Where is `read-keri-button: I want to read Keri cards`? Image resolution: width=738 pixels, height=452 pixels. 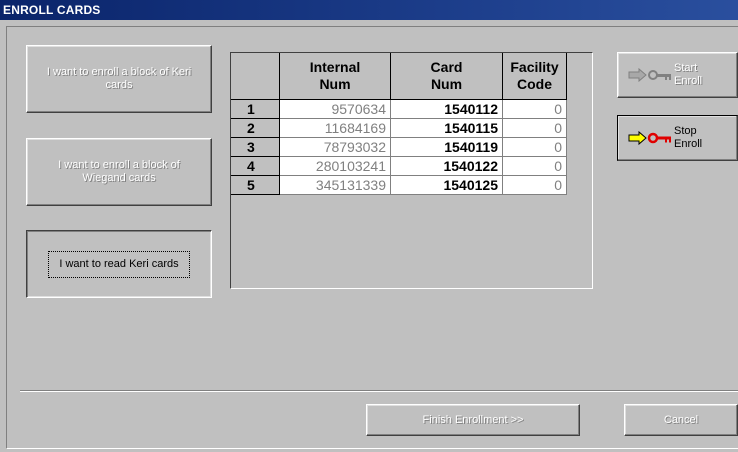 read-keri-button: I want to read Keri cards is located at coordinates (119, 264).